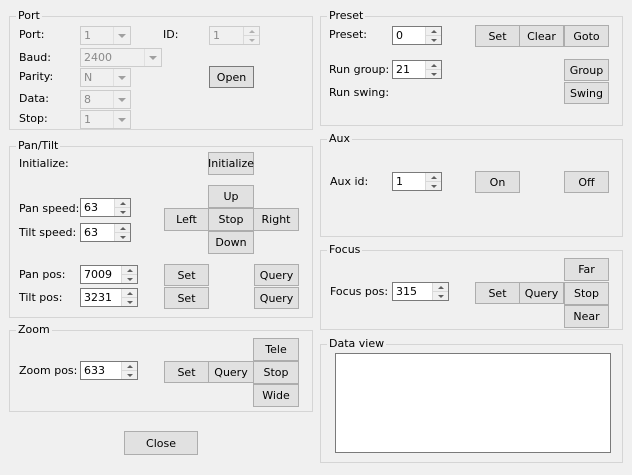 Image resolution: width=632 pixels, height=475 pixels. Describe the element at coordinates (234, 35) in the screenshot. I see `id-stepper: 1` at that location.